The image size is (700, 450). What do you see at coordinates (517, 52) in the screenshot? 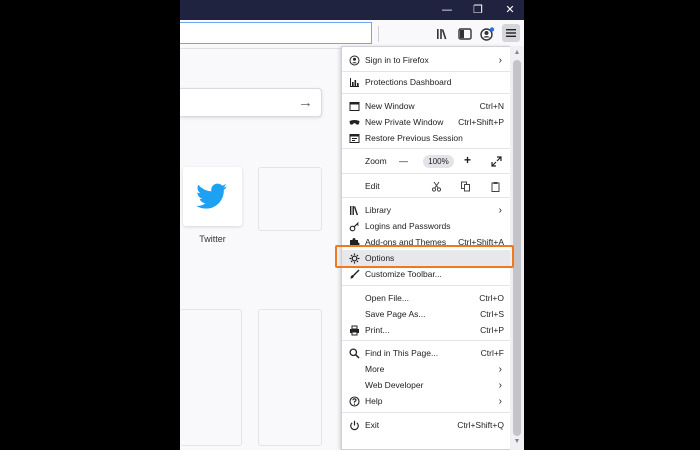
I see `scroll-up-arrow-icon: ▲` at bounding box center [517, 52].